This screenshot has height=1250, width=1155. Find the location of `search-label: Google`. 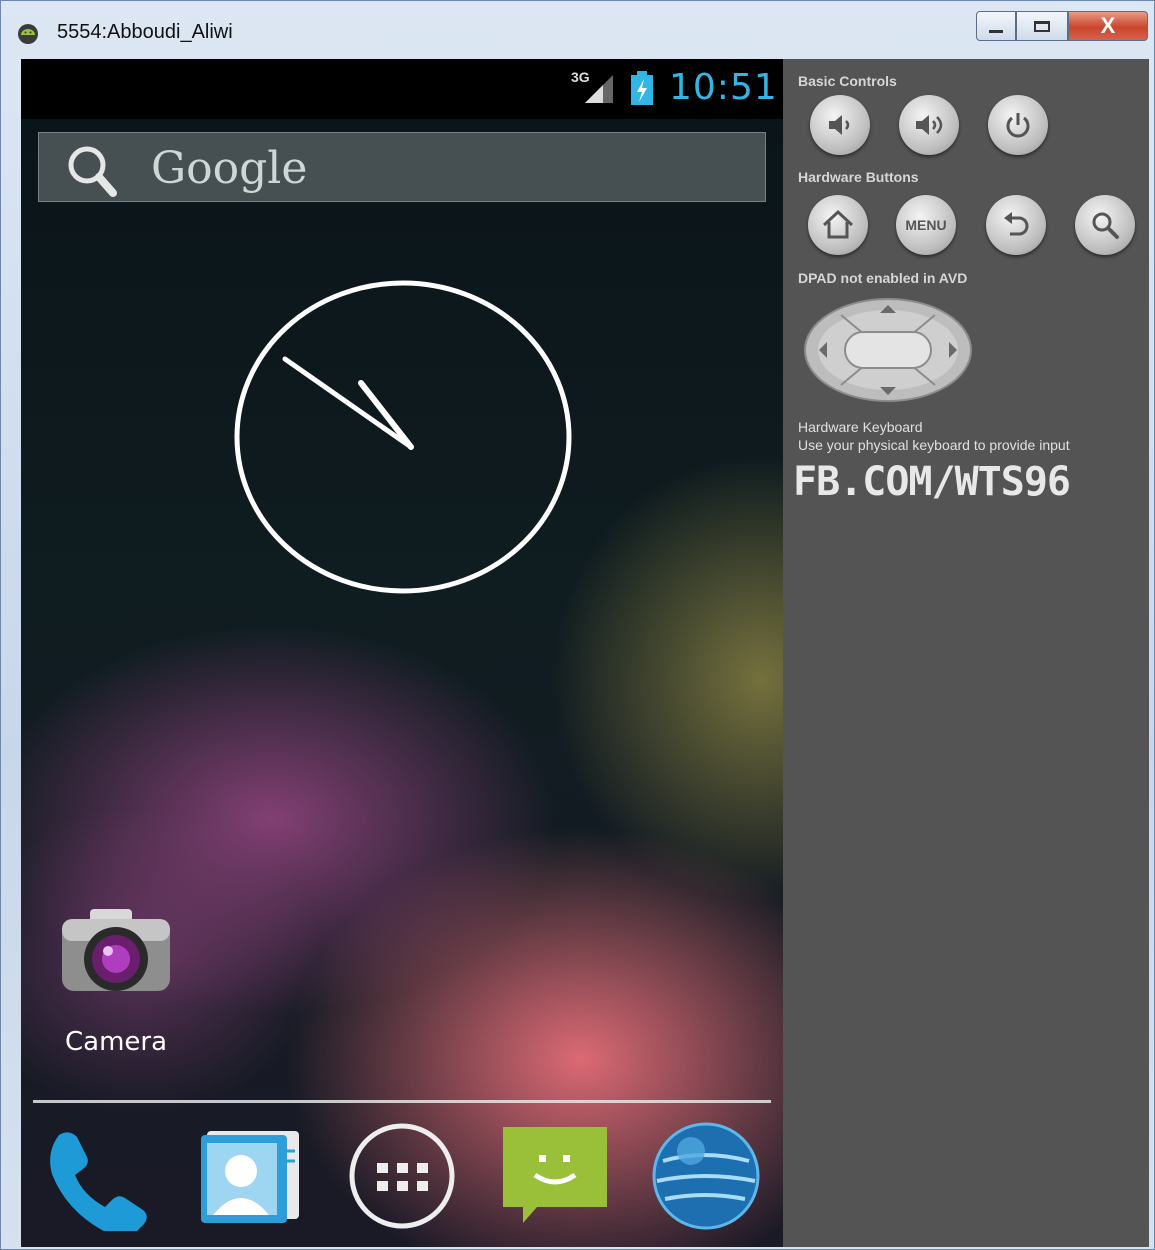

search-label: Google is located at coordinates (229, 168).